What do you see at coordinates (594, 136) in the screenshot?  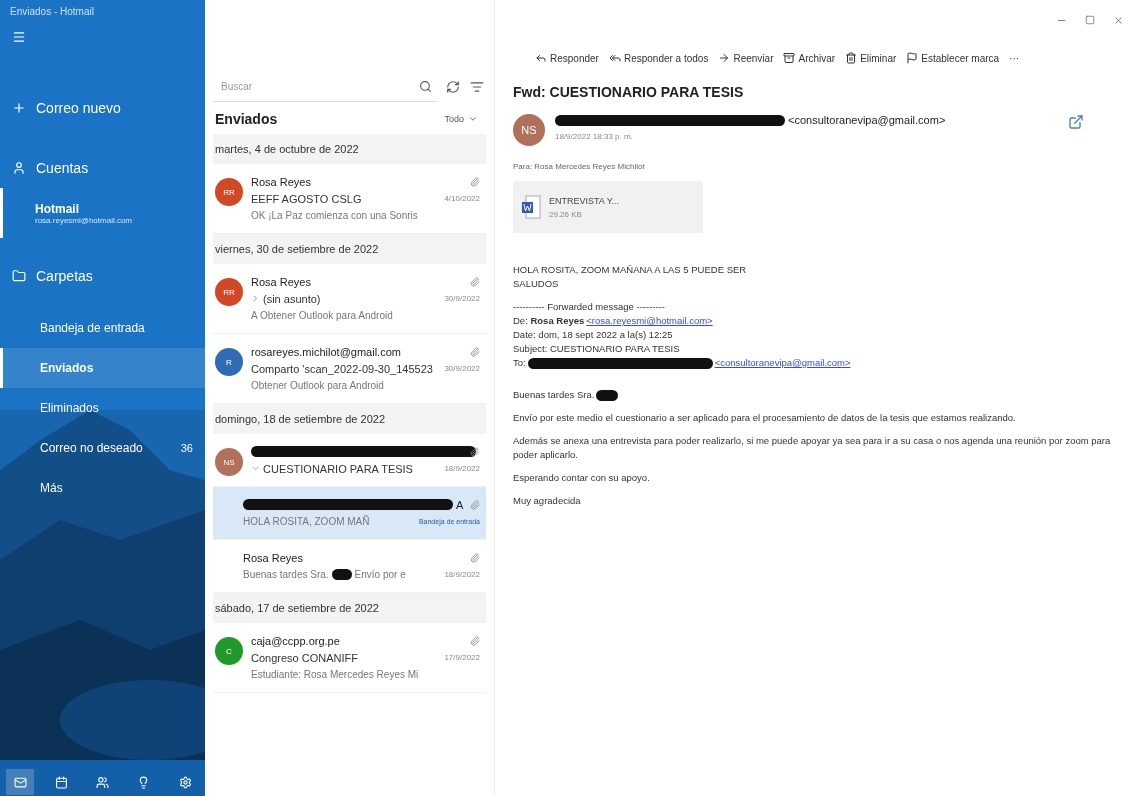 I see `sent-date: 18/9/2022 18:33 p. m.` at bounding box center [594, 136].